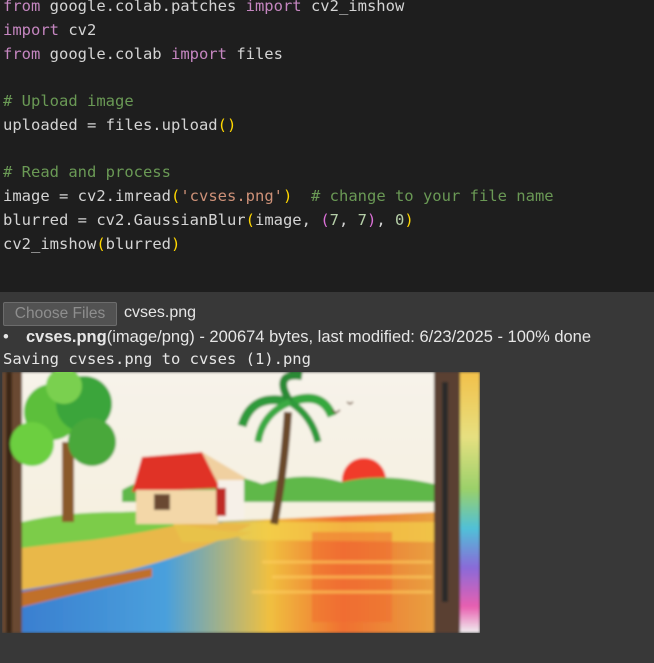  I want to click on code-token: image,, so click(287, 220).